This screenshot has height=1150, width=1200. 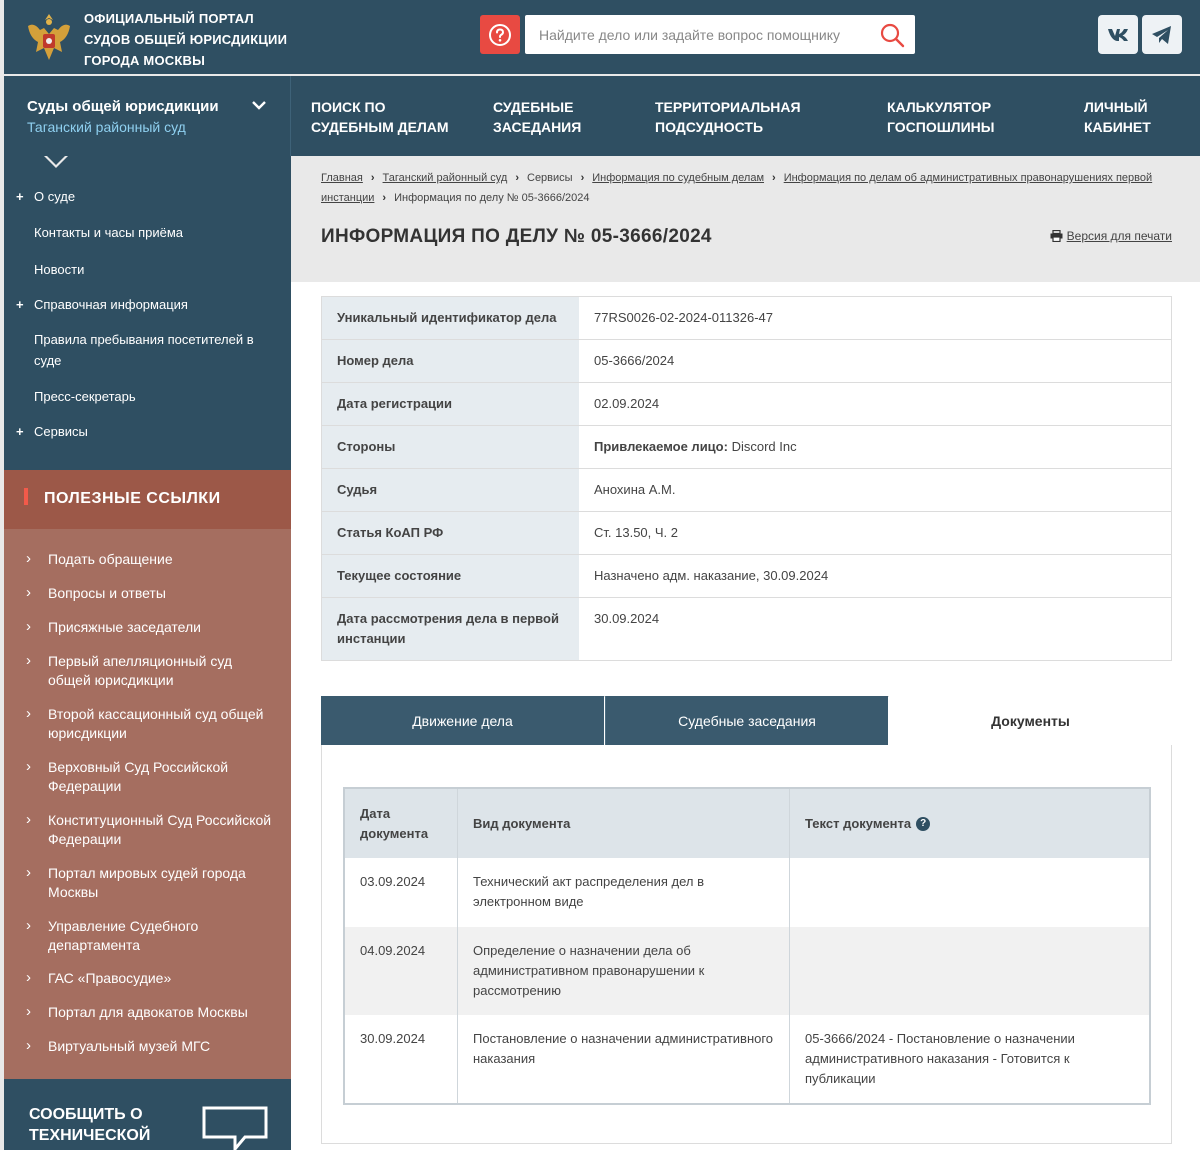 What do you see at coordinates (746, 533) in the screenshot?
I see `case-info-row: Статья КоАП РФ Ст. 13.50, Ч. 2` at bounding box center [746, 533].